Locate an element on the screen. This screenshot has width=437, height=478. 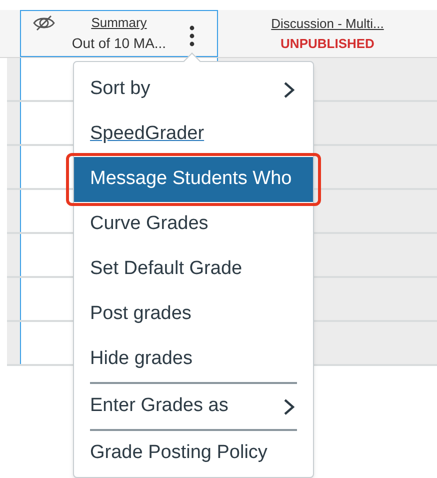
status-label: UNPUBLISHED is located at coordinates (327, 43).